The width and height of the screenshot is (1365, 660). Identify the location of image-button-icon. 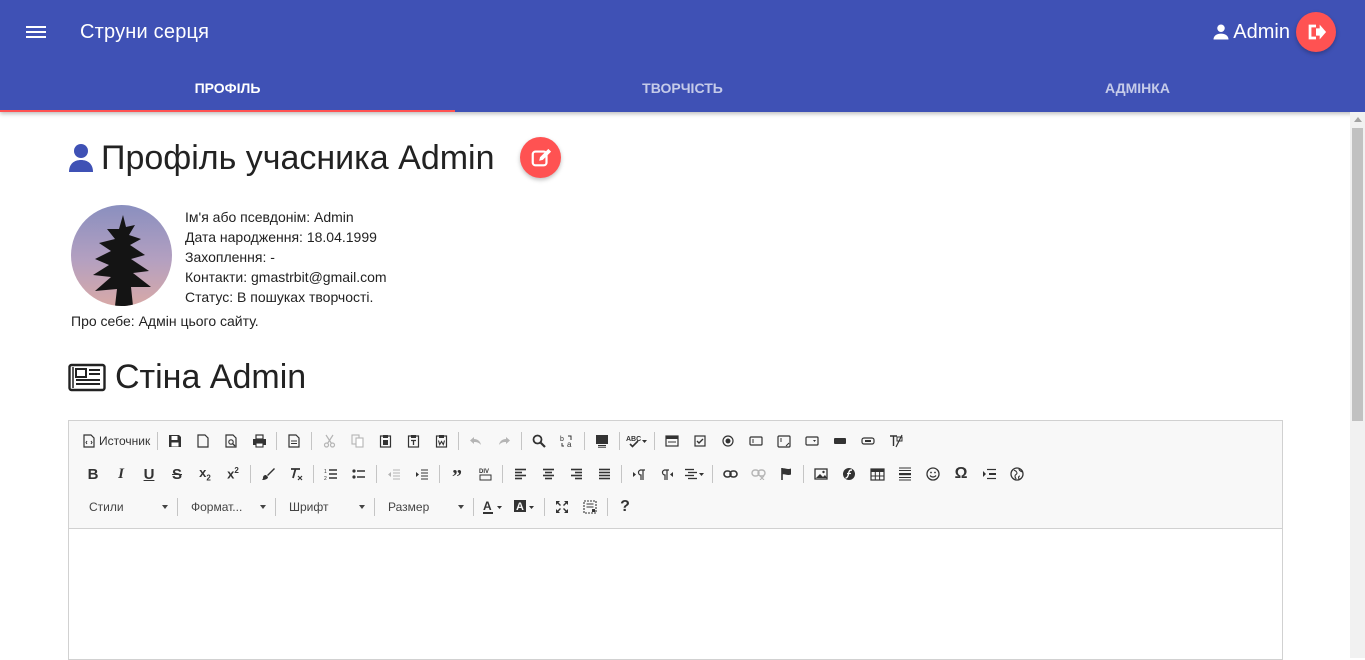
(868, 441).